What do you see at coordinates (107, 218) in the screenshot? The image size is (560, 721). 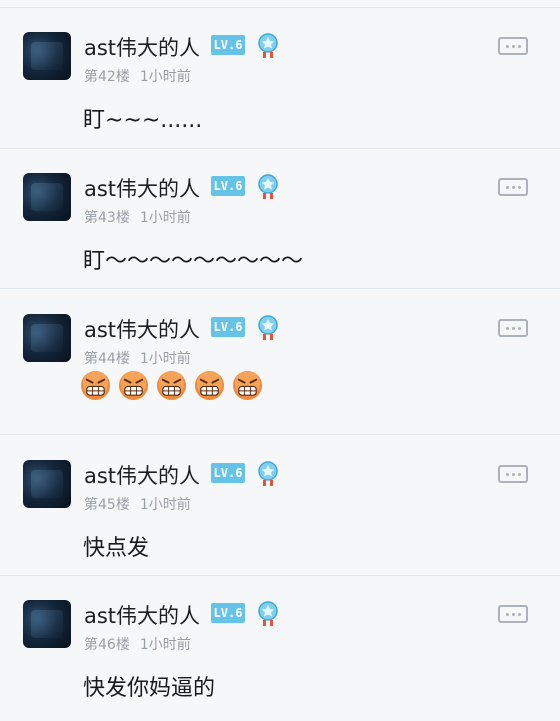 I see `floor-number: 第43楼` at bounding box center [107, 218].